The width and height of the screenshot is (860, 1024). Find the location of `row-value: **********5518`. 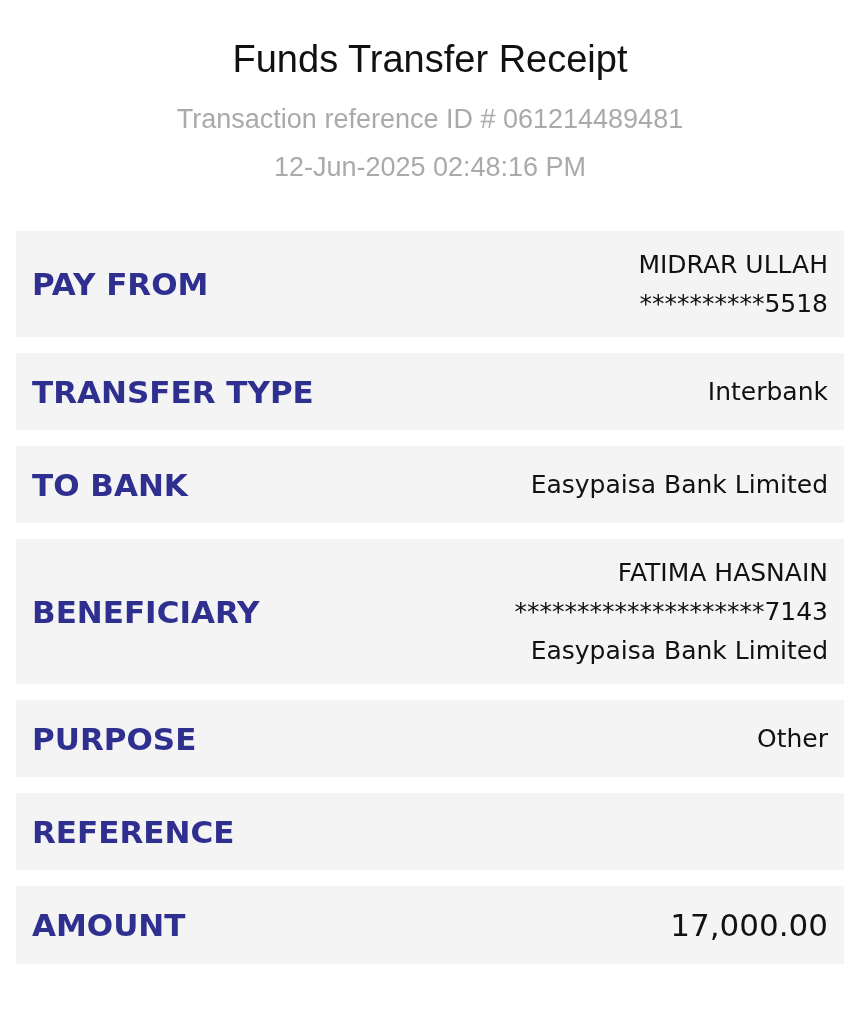

row-value: **********5518 is located at coordinates (733, 304).